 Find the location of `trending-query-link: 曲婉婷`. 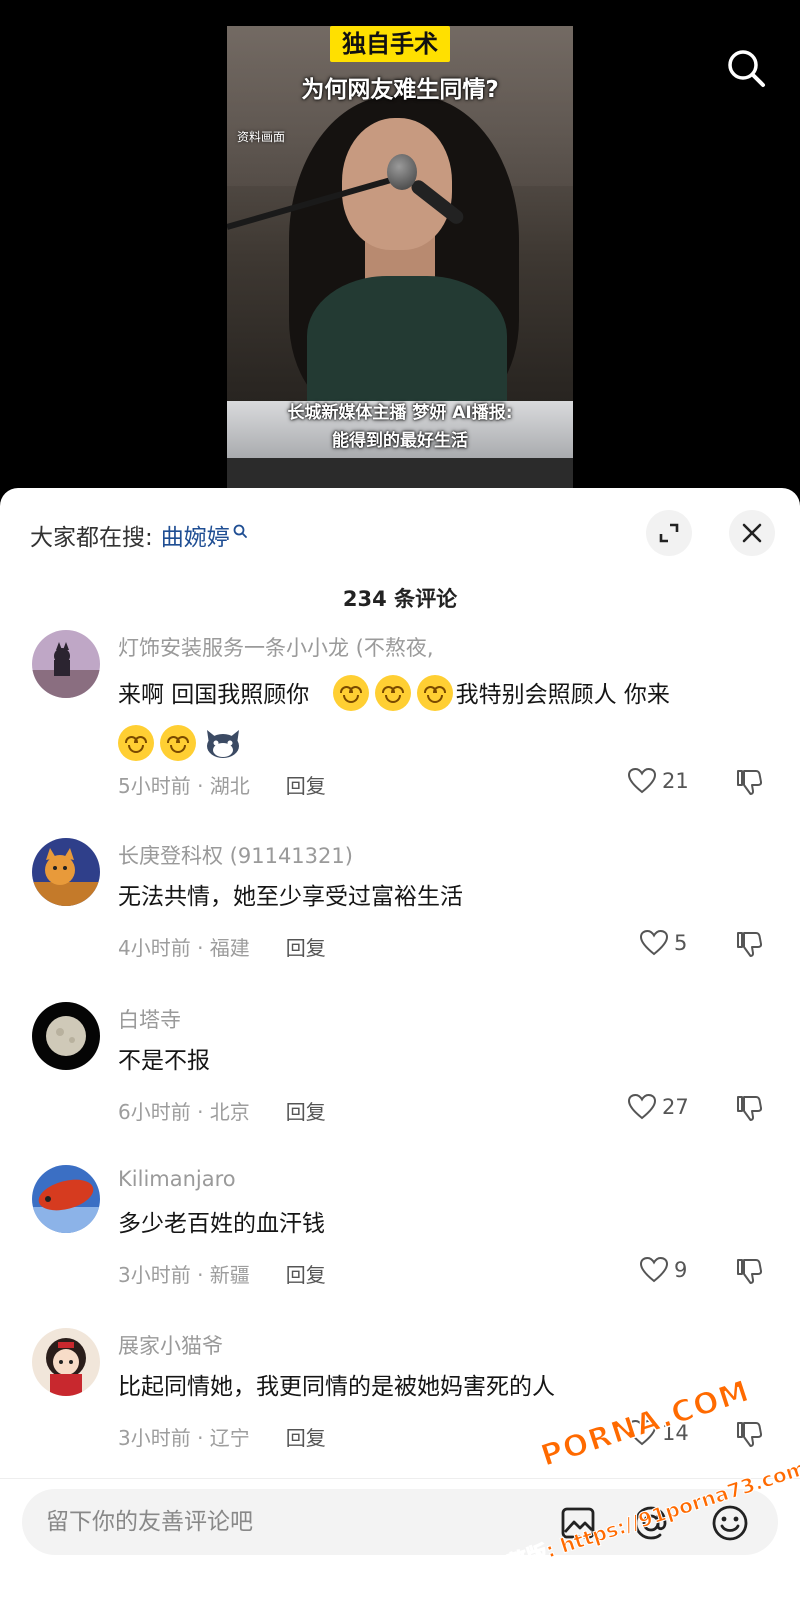

trending-query-link: 曲婉婷 is located at coordinates (195, 535).